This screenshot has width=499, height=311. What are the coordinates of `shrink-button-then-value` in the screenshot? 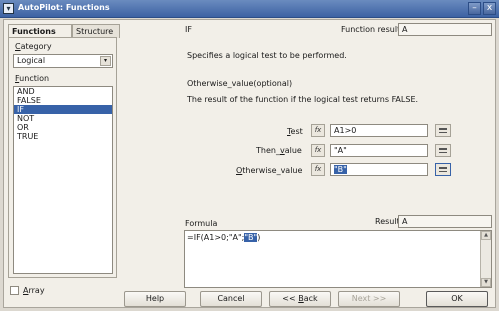 It's located at (443, 150).